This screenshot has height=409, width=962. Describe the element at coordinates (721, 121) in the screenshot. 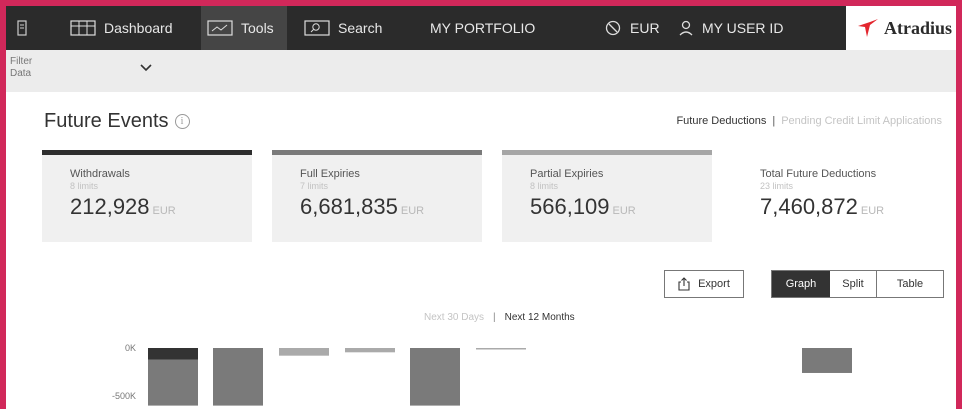

I see `tab-future-deductions: Future Deductions` at that location.